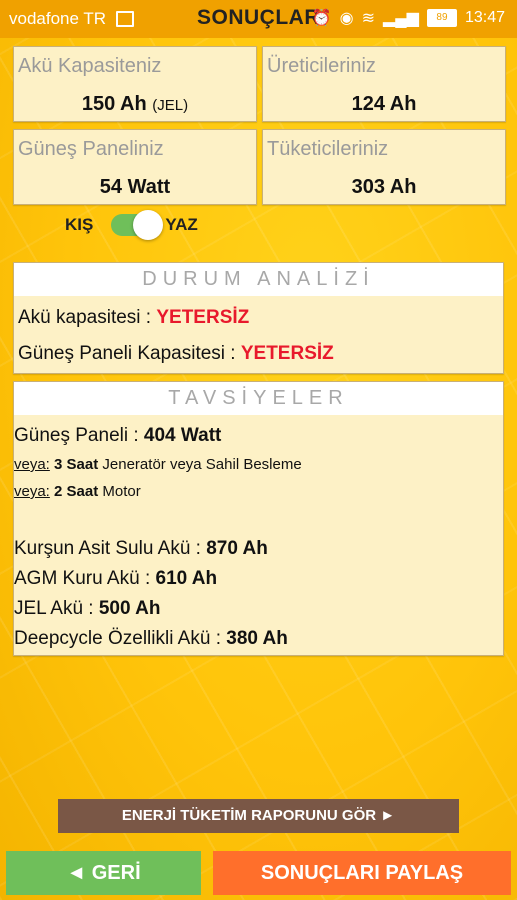 This screenshot has height=900, width=517. Describe the element at coordinates (203, 317) in the screenshot. I see `battery-status-badge: YETERSİZ` at that location.